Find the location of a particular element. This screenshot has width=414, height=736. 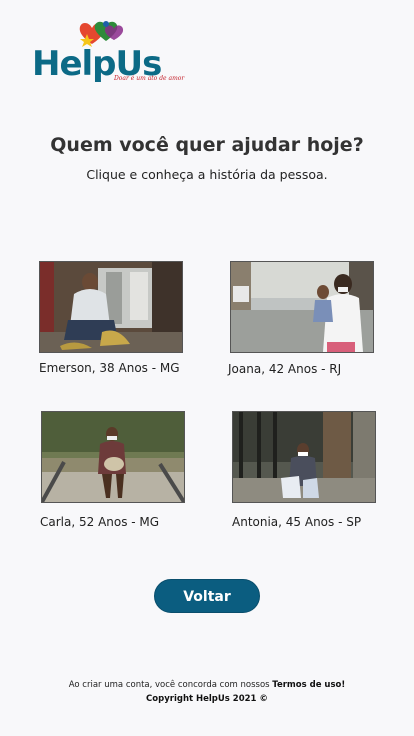

logo-tagline: Doar é um ato de amor is located at coordinates (149, 78).